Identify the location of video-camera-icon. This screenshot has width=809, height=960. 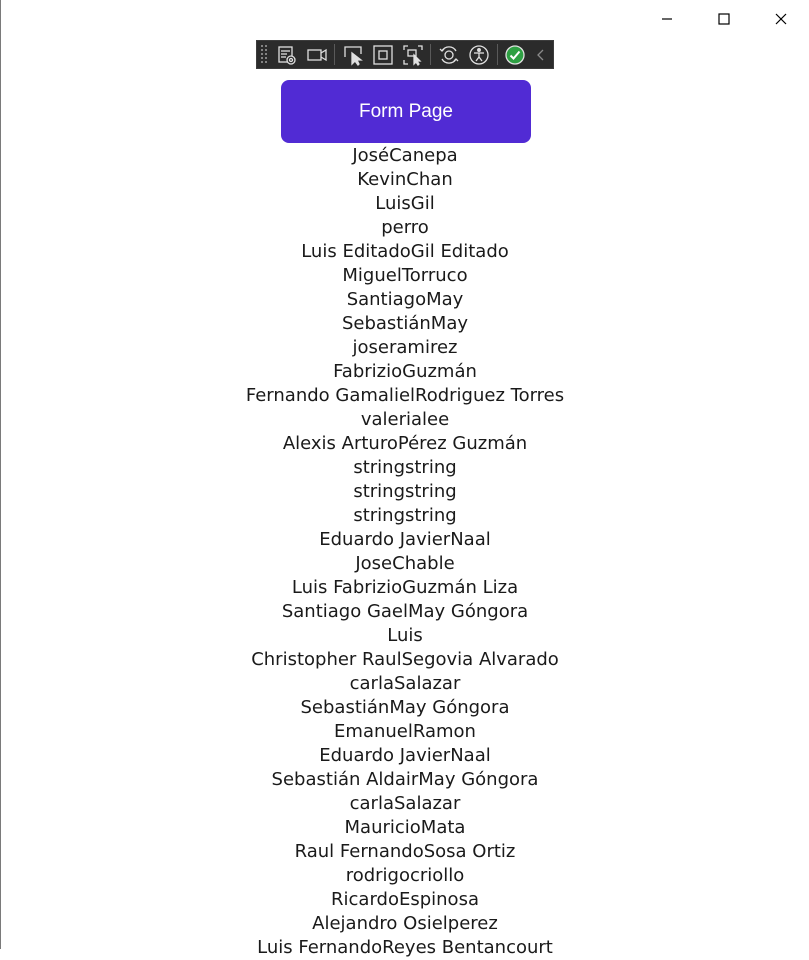
(317, 55).